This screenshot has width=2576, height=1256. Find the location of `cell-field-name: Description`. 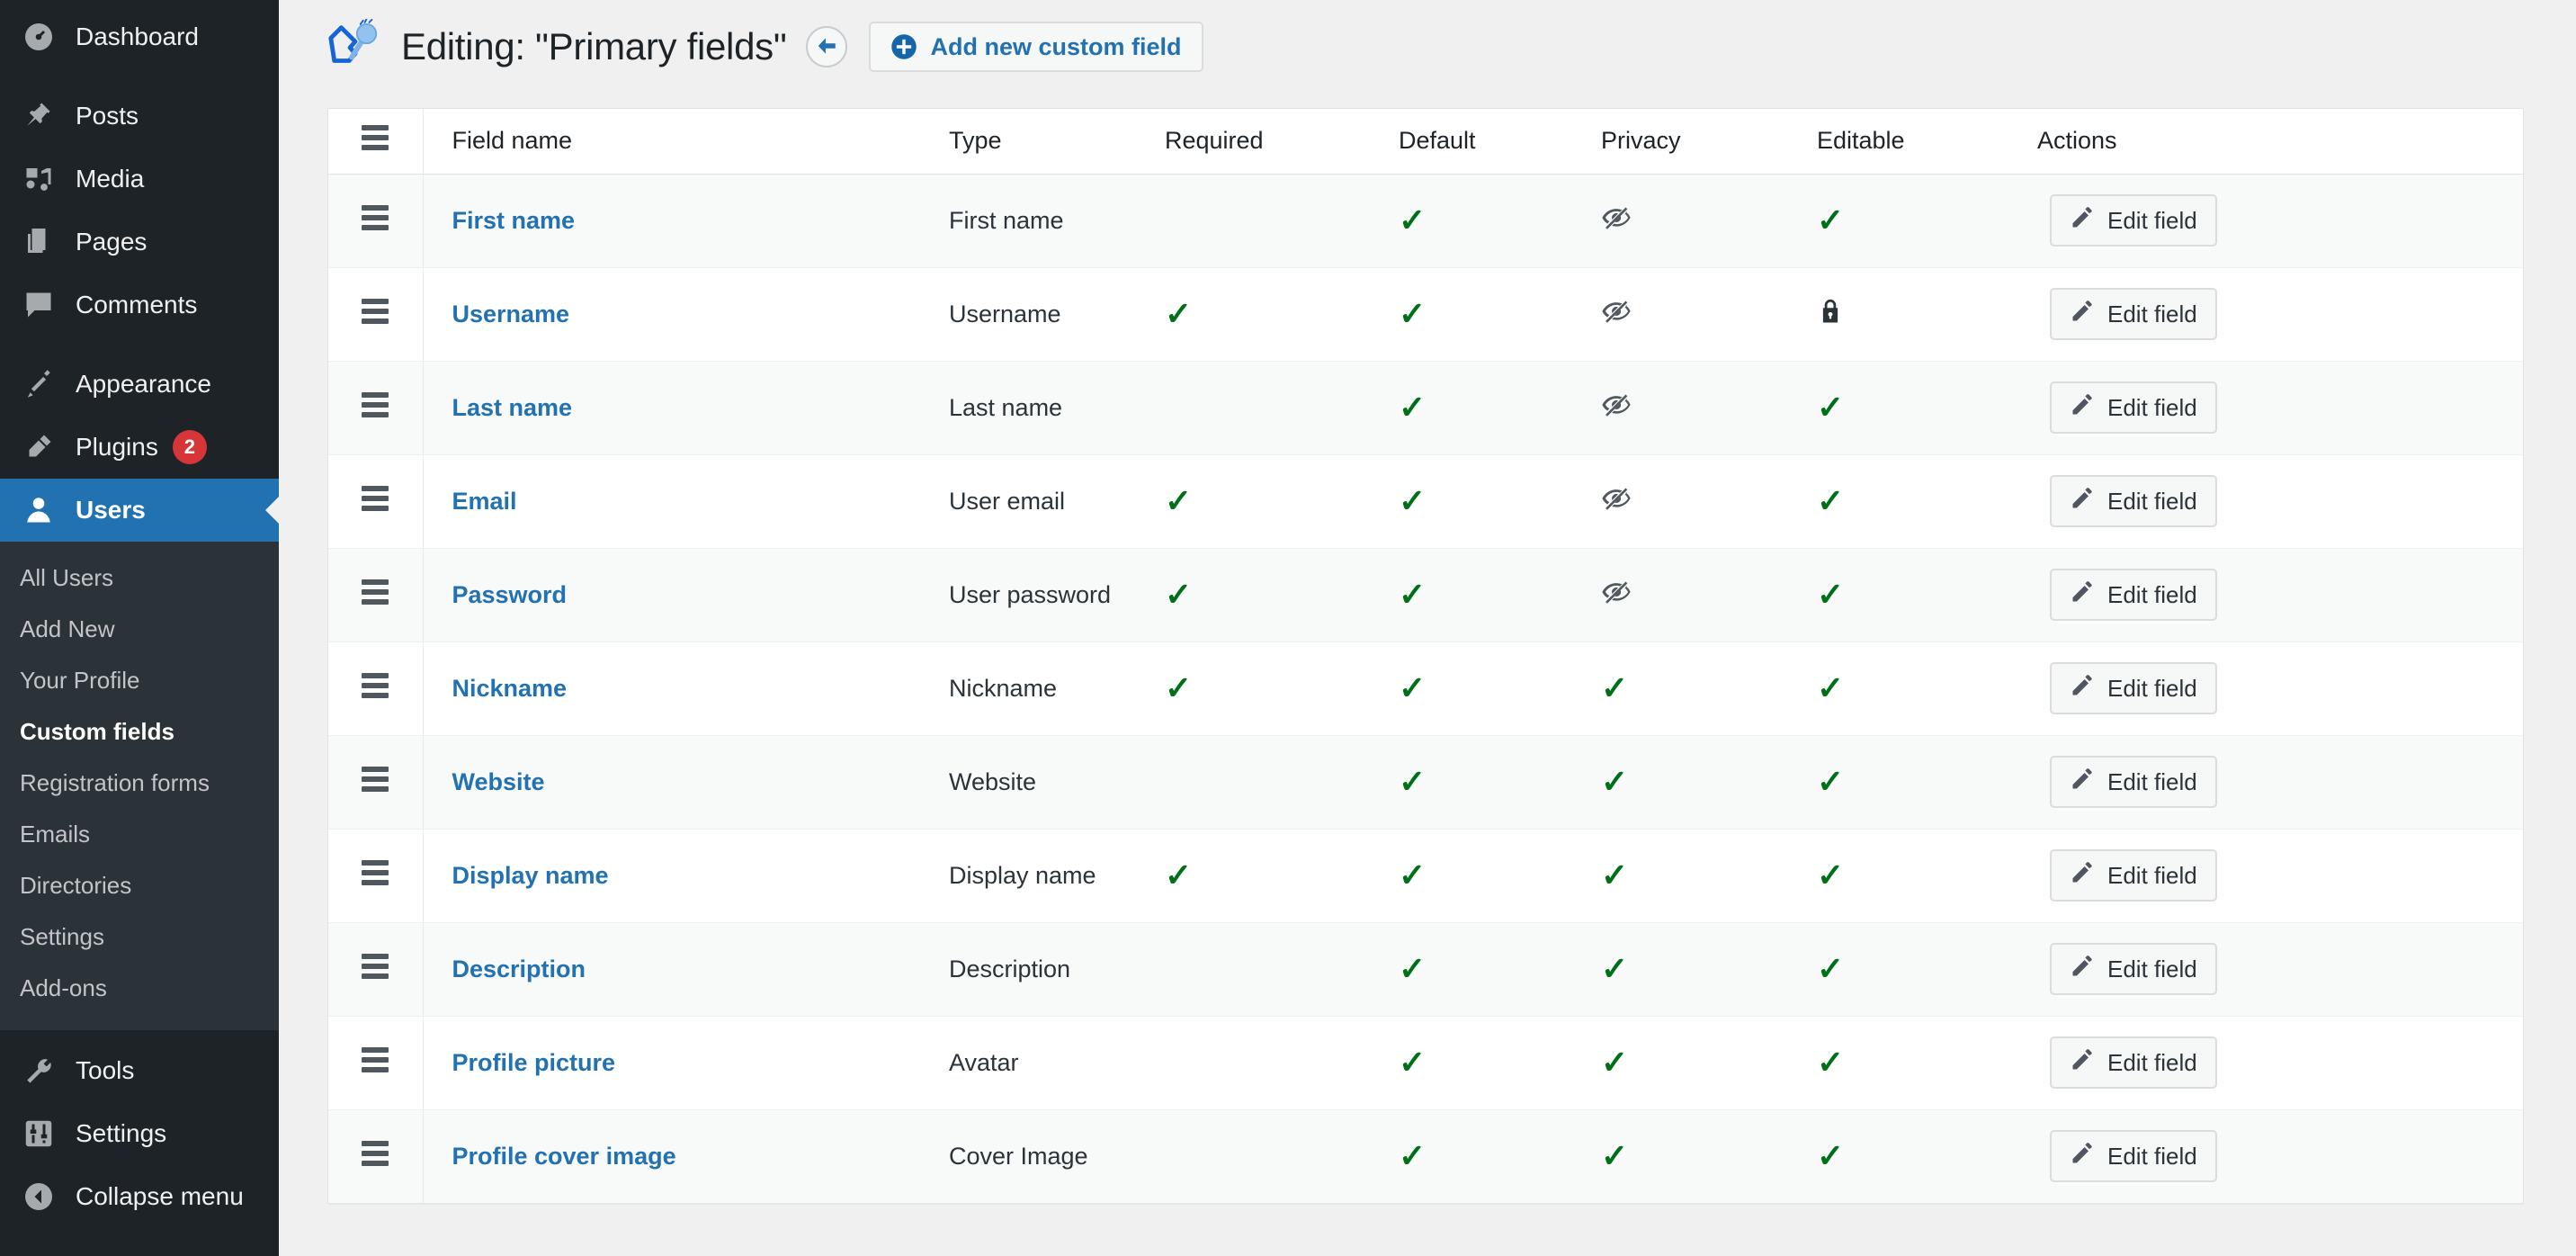

cell-field-name: Description is located at coordinates (686, 970).